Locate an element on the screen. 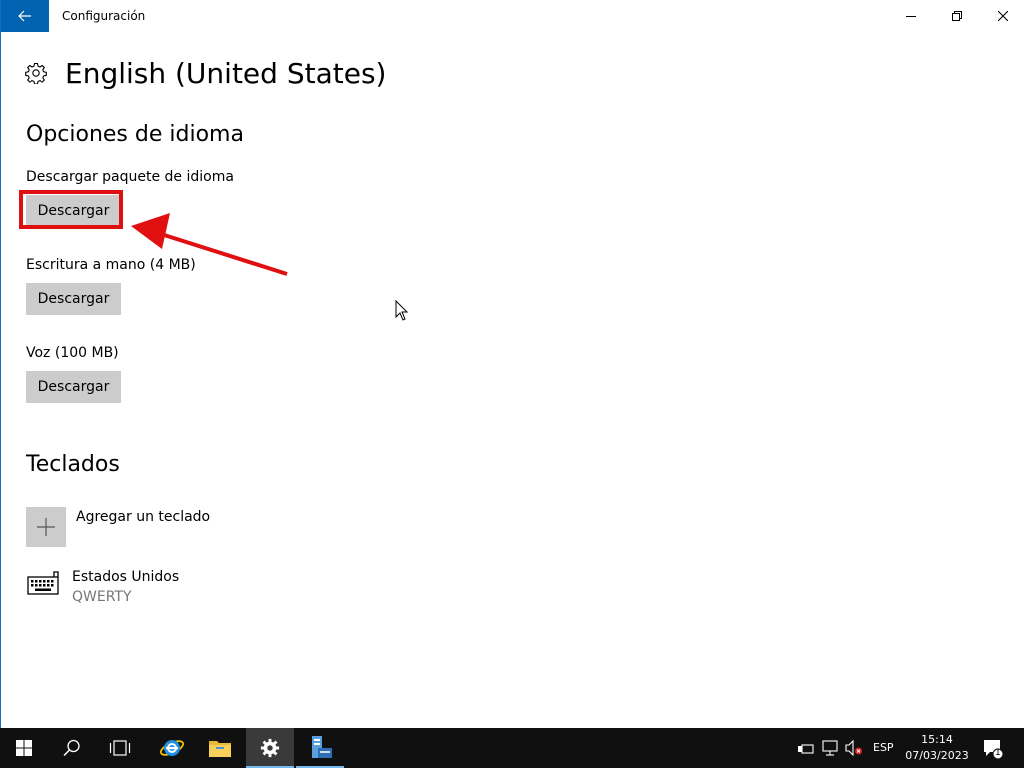  keyboards-heading: Teclados is located at coordinates (73, 464).